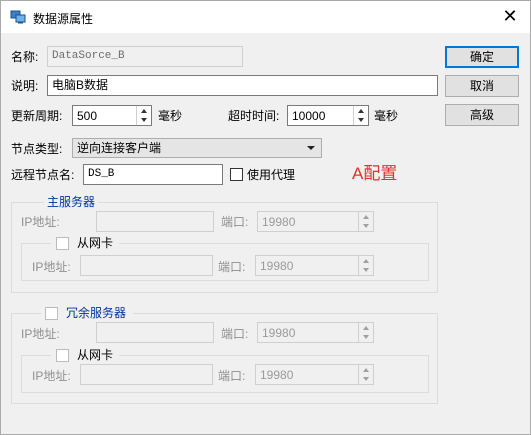 The image size is (531, 435). Describe the element at coordinates (95, 355) in the screenshot. I see `redundant-slave-nic-title: 从网卡` at that location.